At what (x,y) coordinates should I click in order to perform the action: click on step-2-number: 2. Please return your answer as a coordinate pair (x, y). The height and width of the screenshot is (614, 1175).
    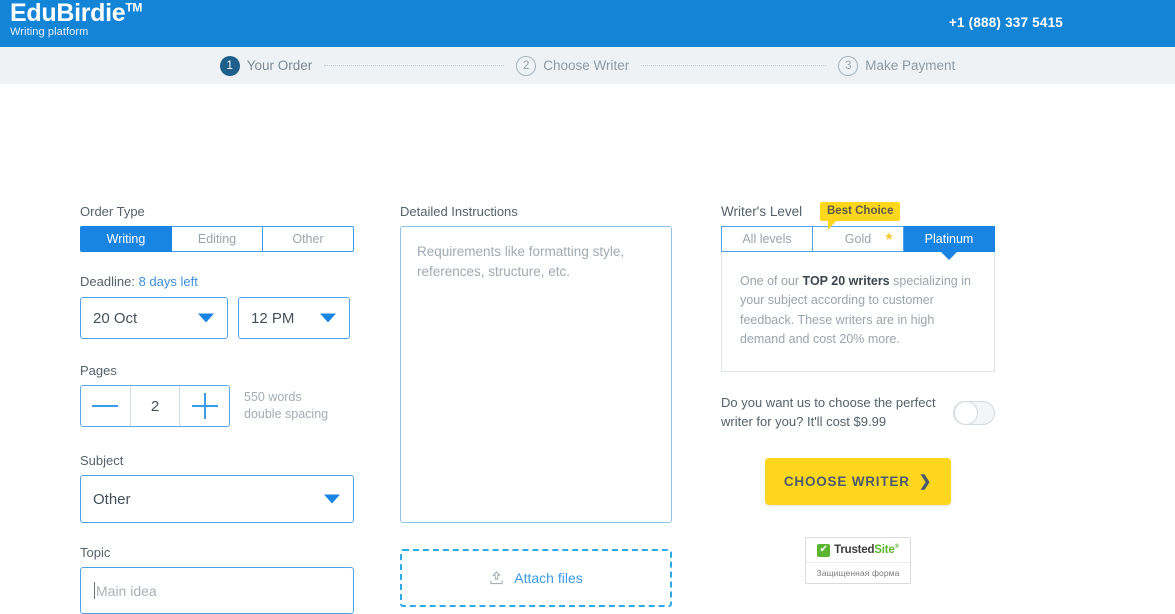
    Looking at the image, I should click on (526, 65).